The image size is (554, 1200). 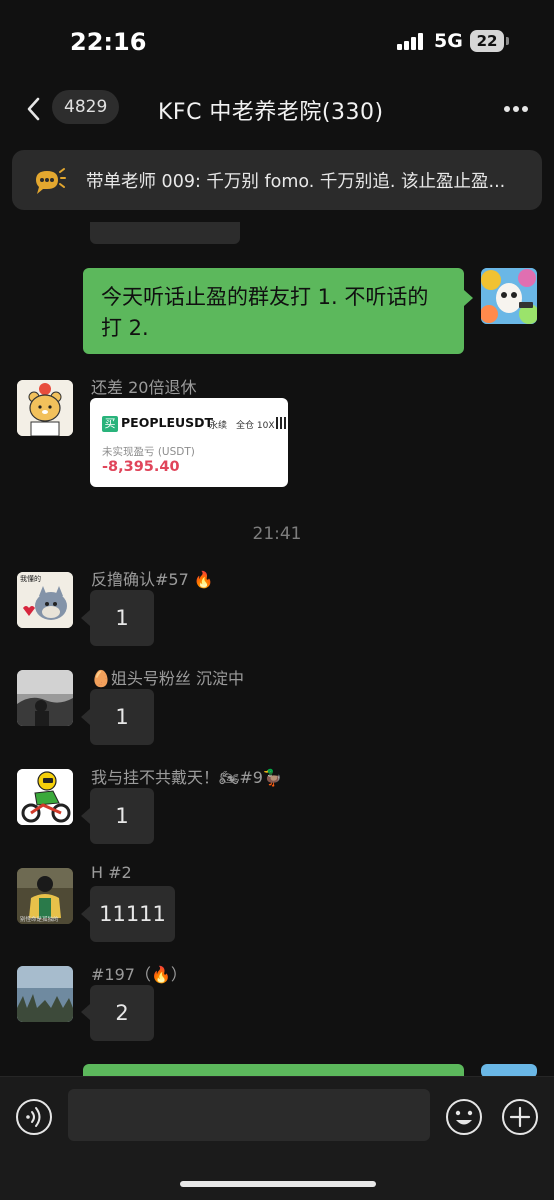 I want to click on bw-photo-avatar-icon, so click(x=45, y=698).